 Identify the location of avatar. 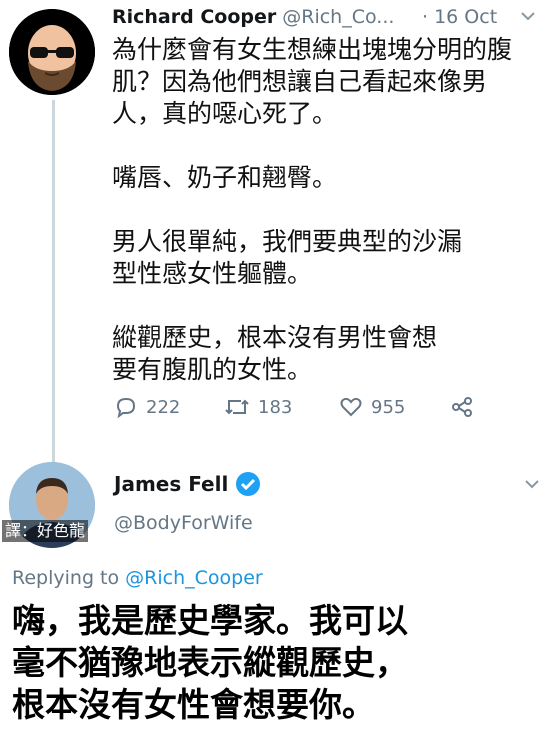
(52, 52).